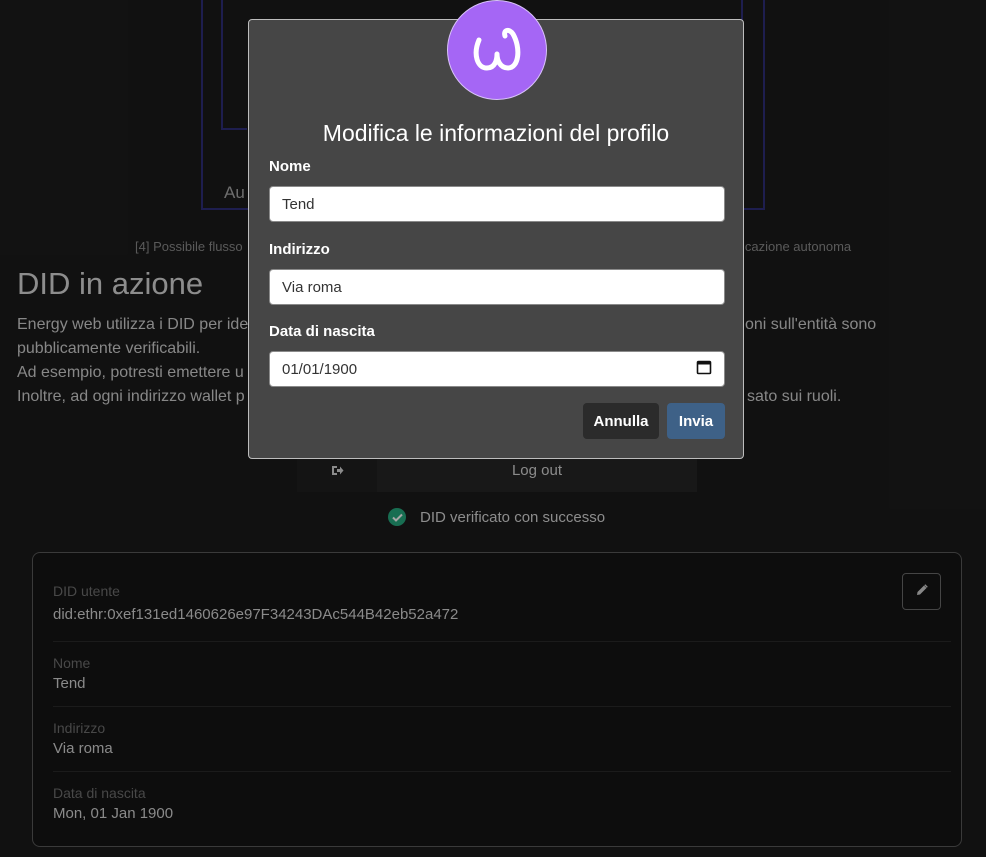  Describe the element at coordinates (298, 204) in the screenshot. I see `name-input-value: Tend` at that location.